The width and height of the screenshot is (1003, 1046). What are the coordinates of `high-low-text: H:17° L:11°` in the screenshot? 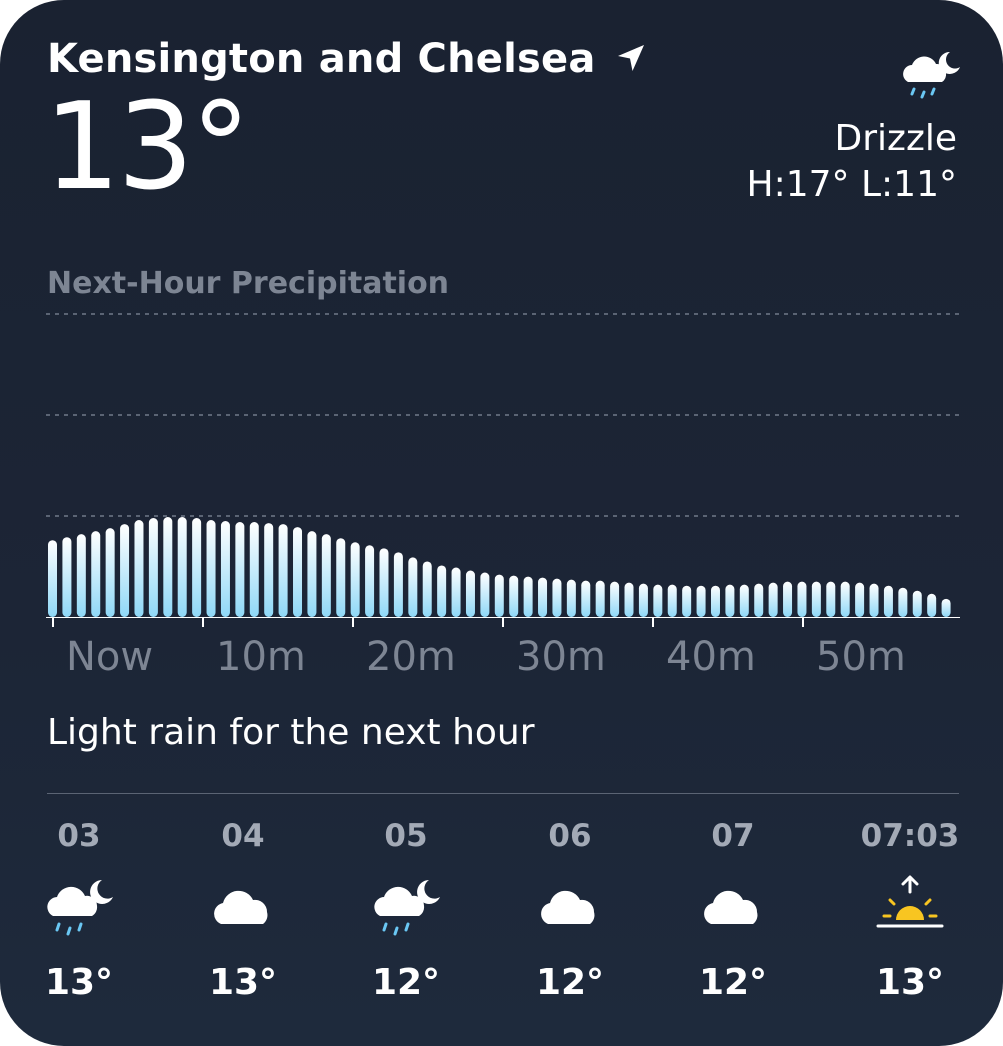 It's located at (851, 184).